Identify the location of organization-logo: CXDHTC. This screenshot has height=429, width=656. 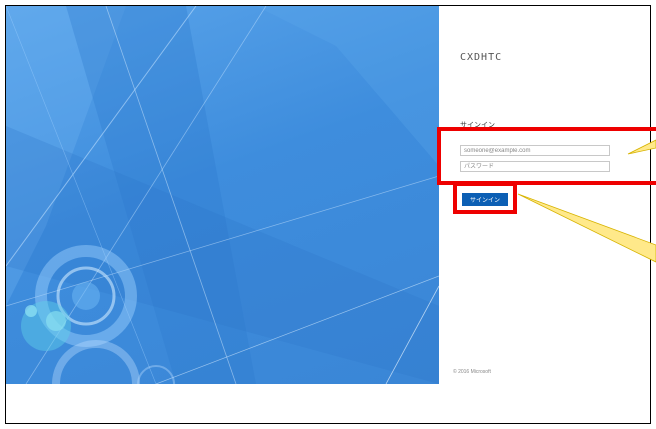
(481, 57).